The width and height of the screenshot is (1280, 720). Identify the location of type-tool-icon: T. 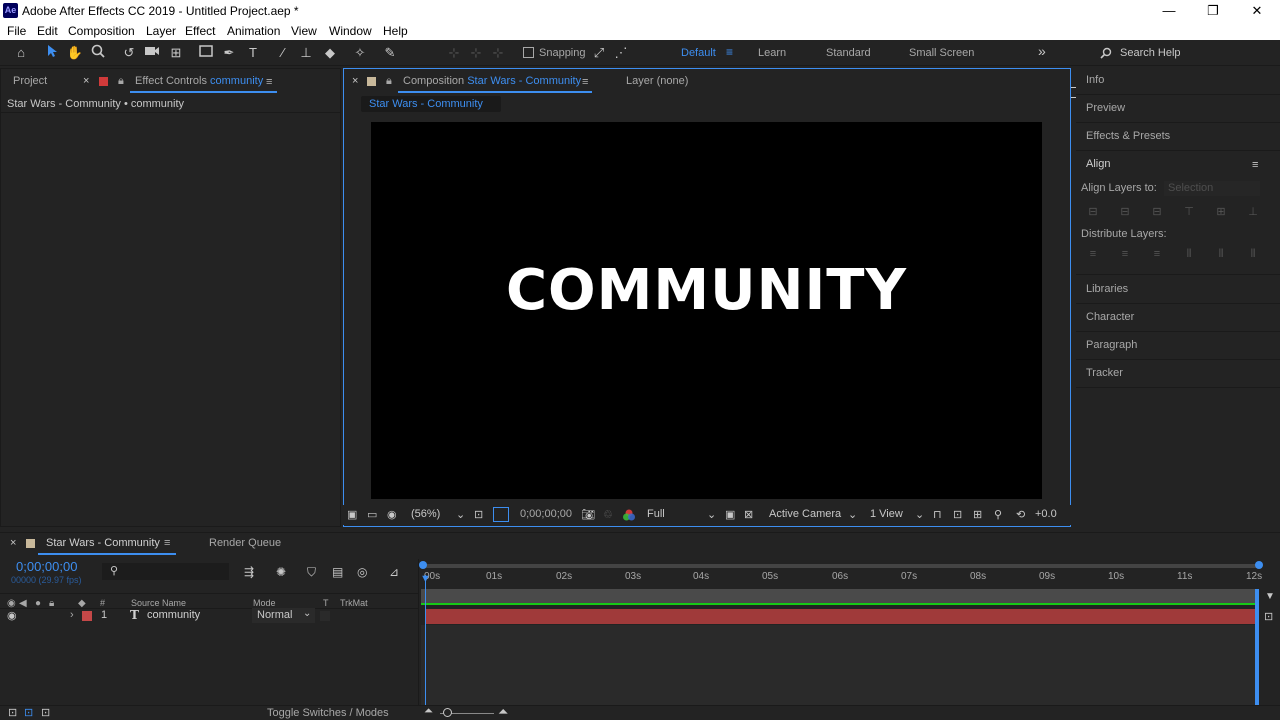
(253, 53).